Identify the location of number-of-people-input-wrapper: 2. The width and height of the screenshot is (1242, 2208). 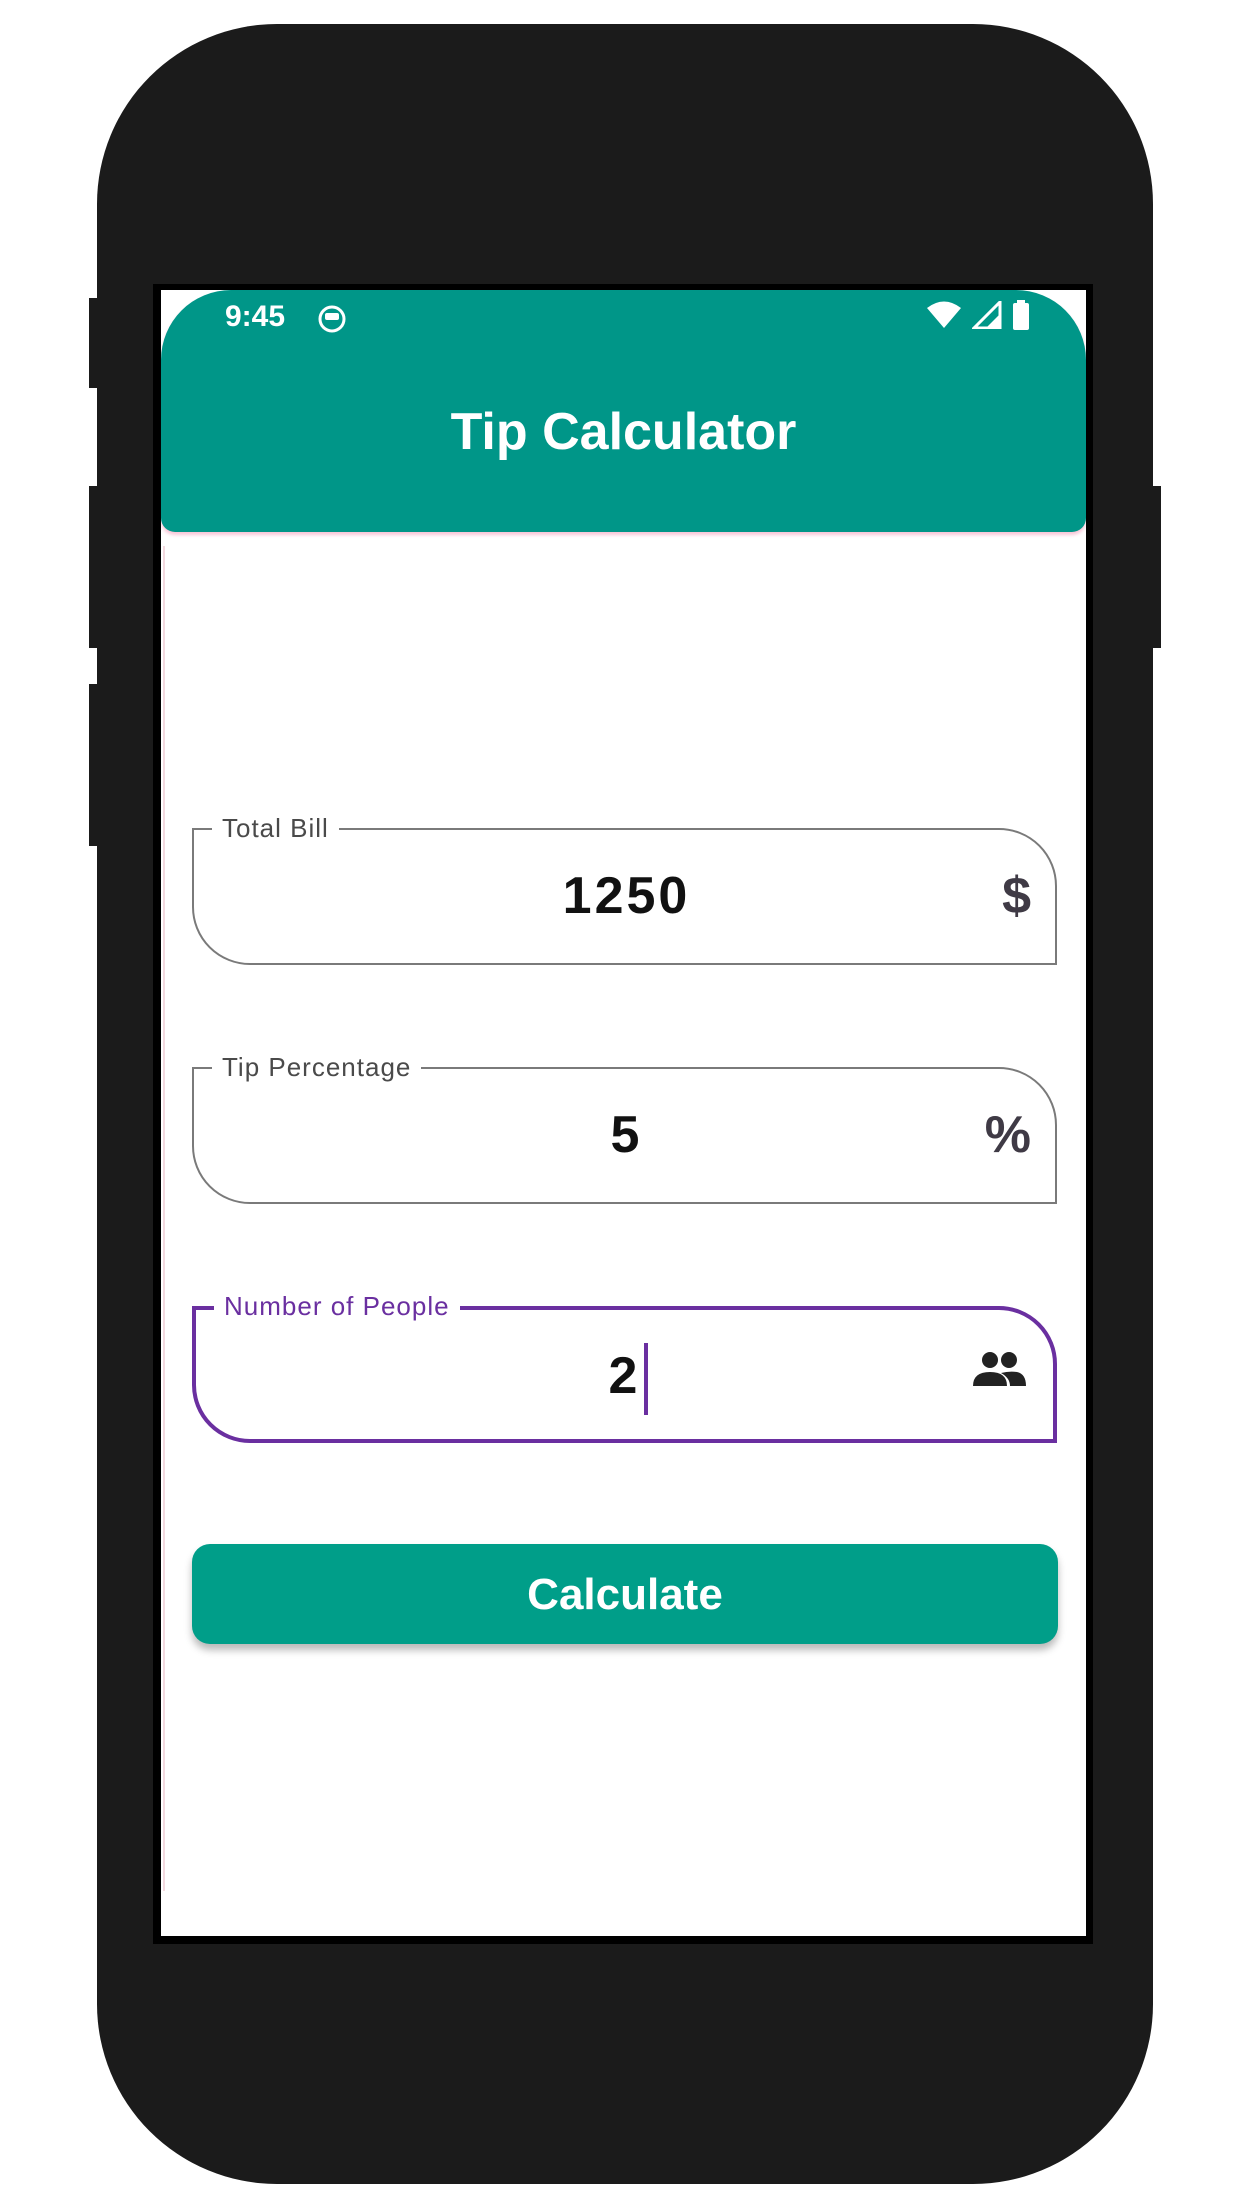
(628, 1376).